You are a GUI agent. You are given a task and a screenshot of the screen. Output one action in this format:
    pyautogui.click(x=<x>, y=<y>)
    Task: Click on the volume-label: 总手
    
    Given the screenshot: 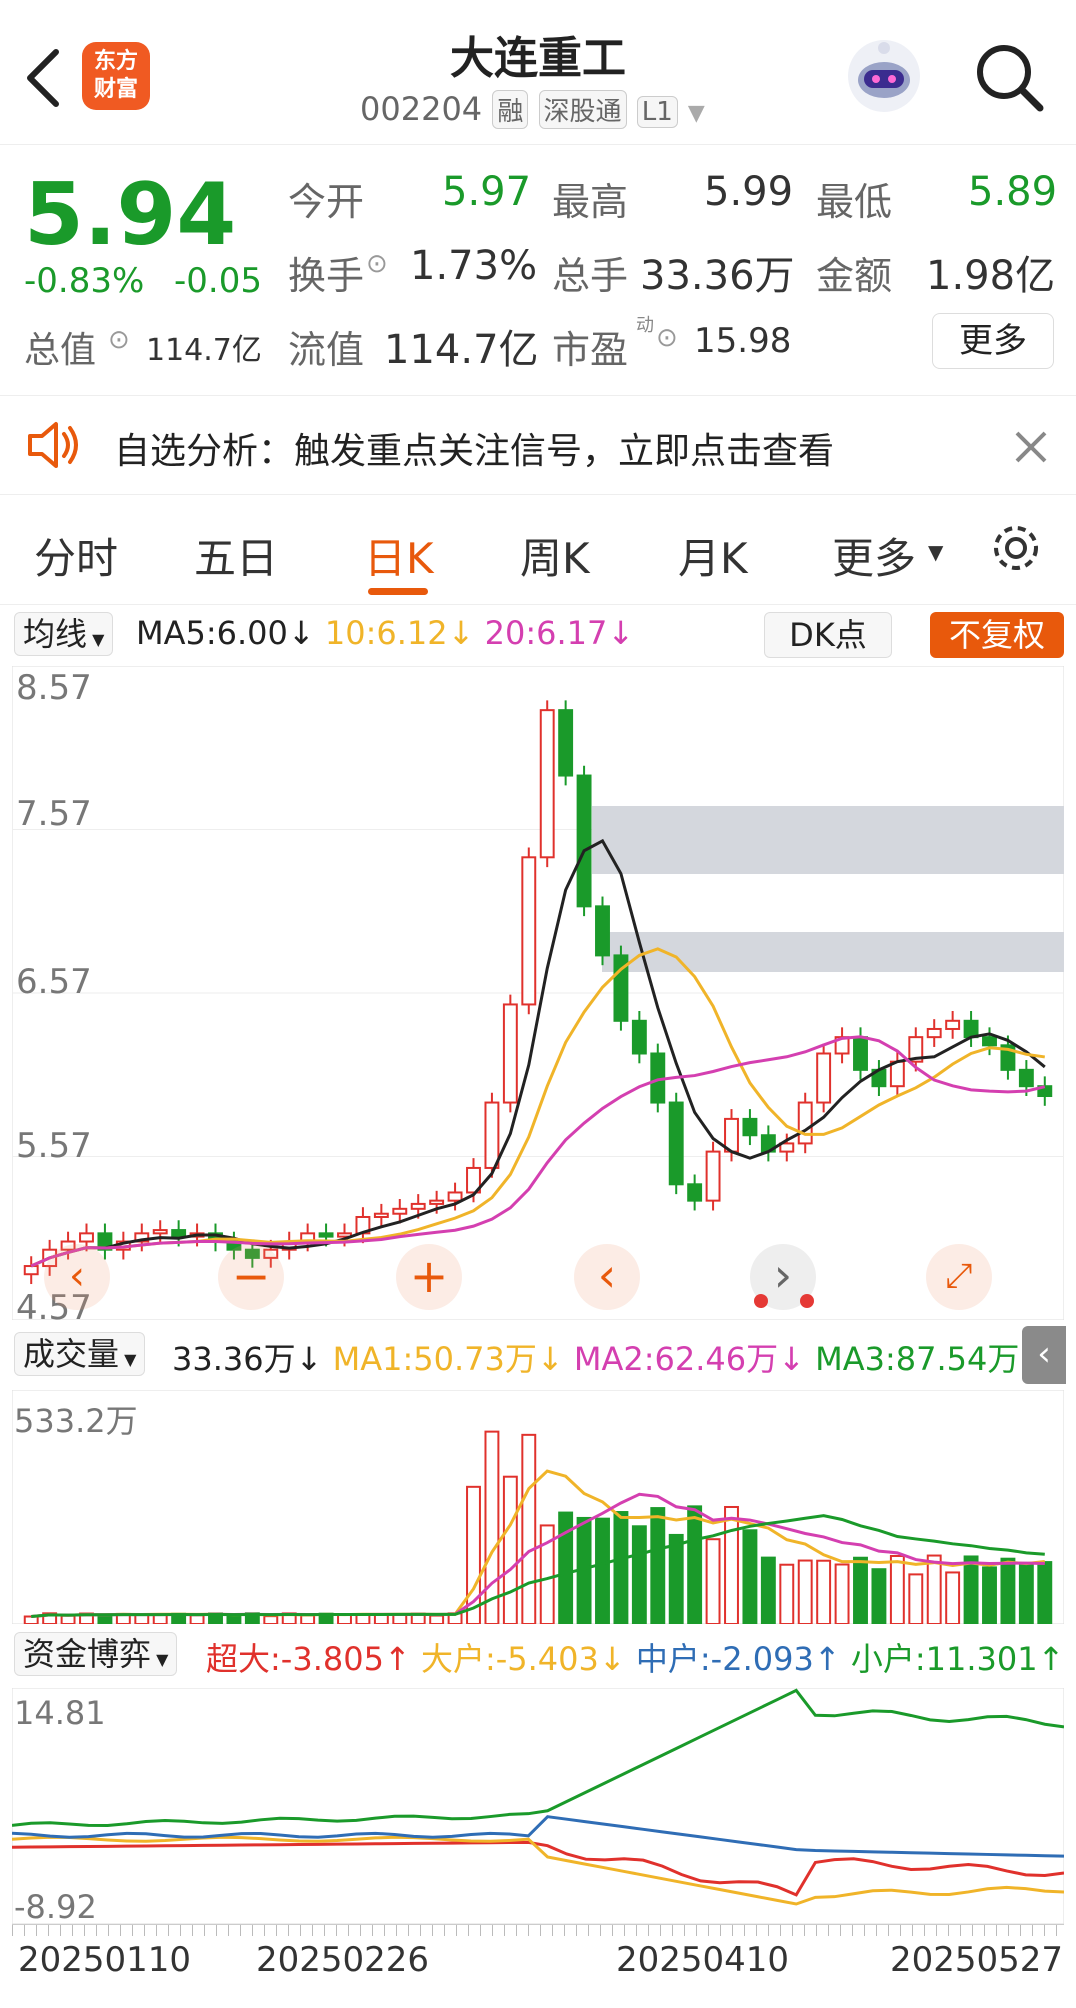 What is the action you would take?
    pyautogui.click(x=590, y=276)
    